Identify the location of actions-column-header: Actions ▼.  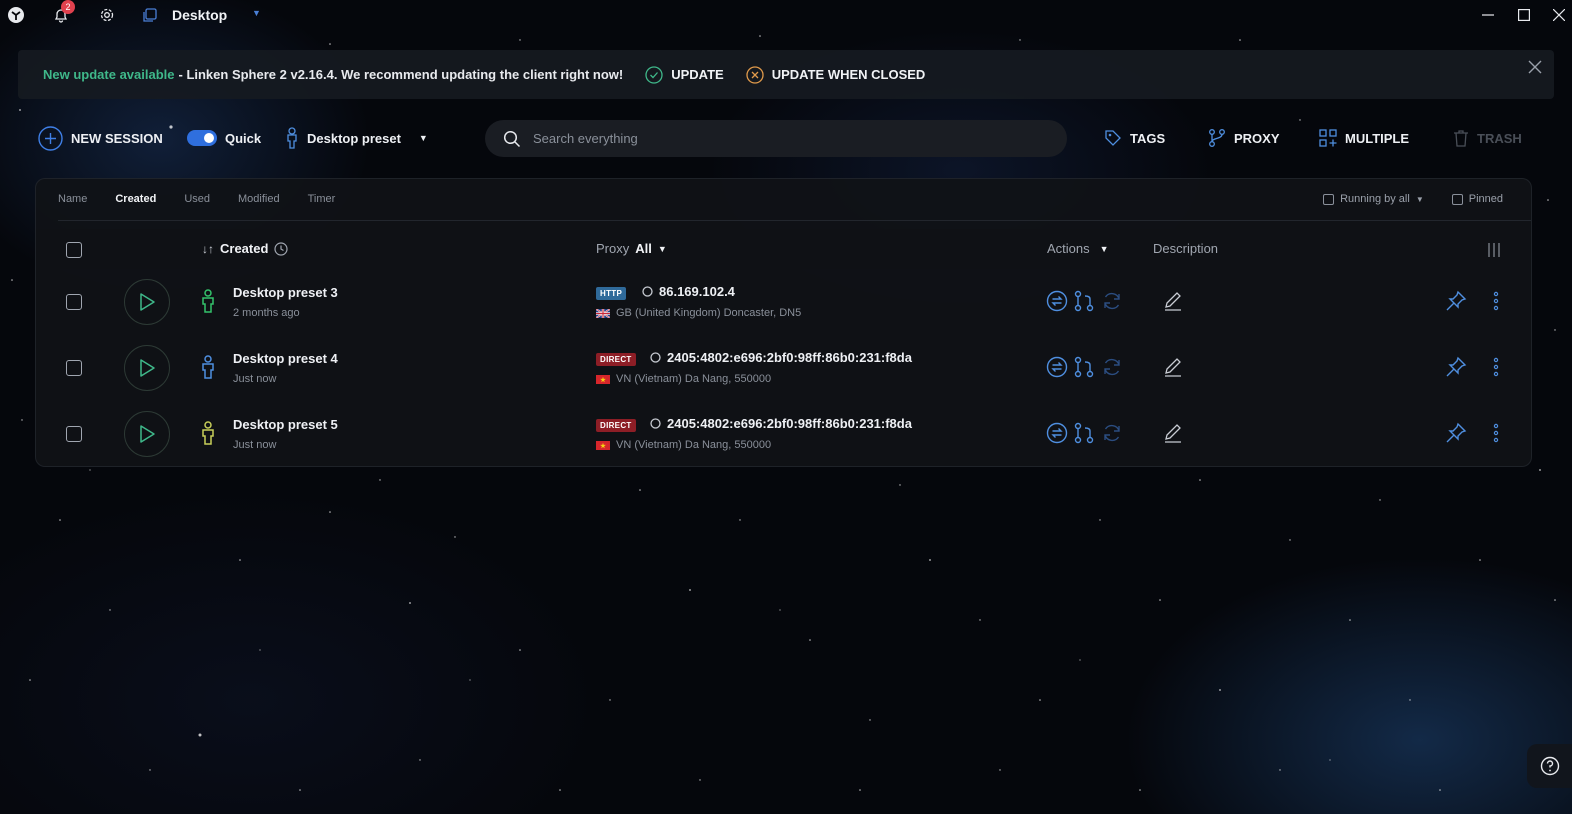
(1078, 248).